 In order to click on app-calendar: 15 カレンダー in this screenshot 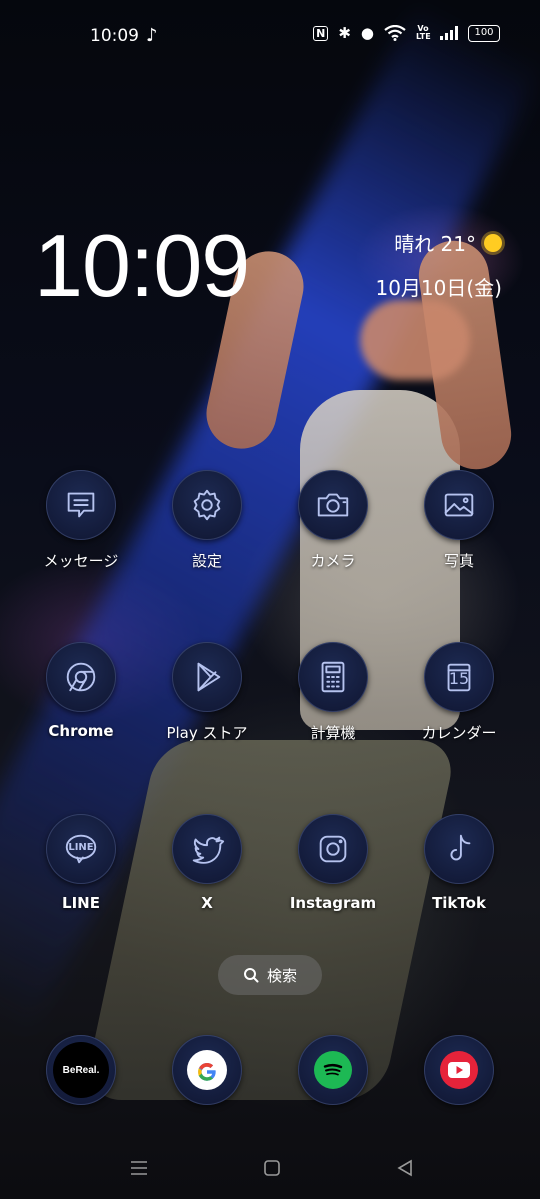, I will do `click(459, 692)`.